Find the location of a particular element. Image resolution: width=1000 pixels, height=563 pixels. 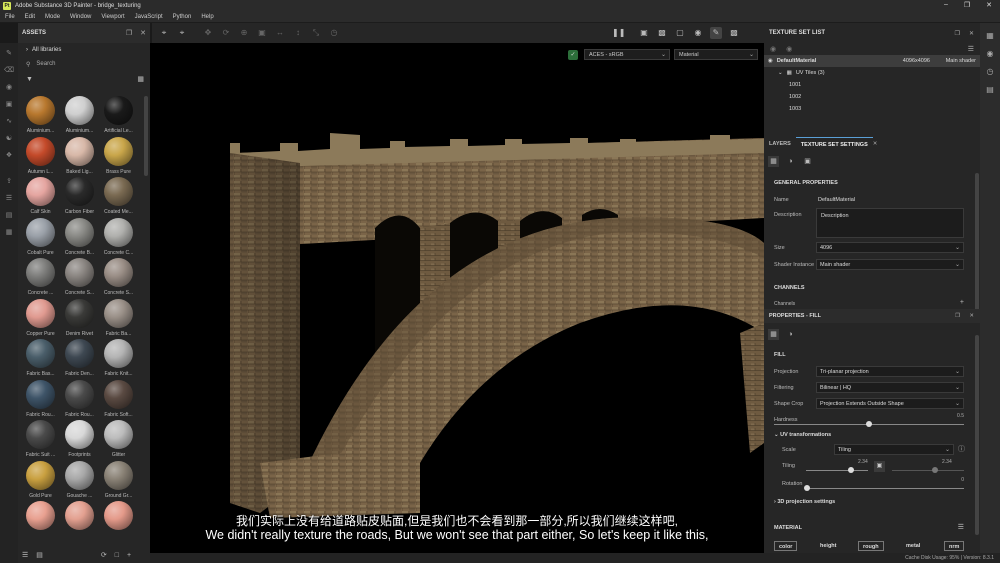

asset-thumbnail: Brass Pure is located at coordinates (118, 157).